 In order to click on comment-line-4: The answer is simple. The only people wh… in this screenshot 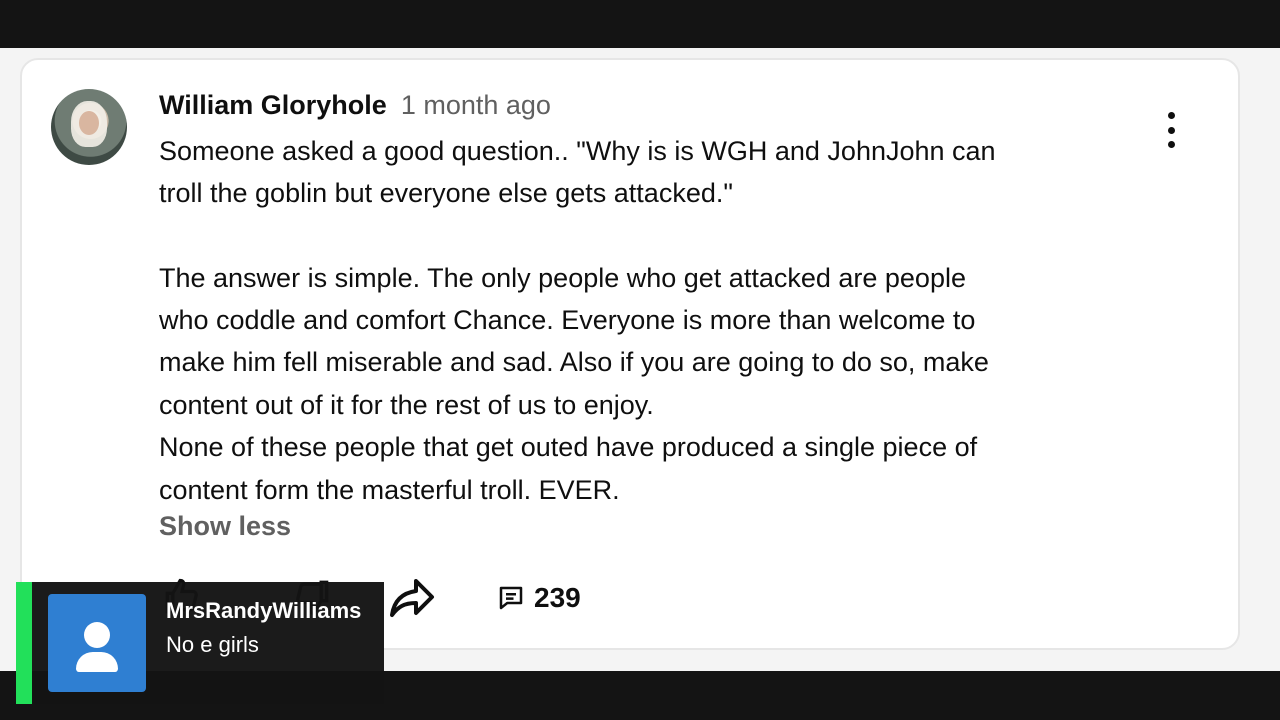, I will do `click(562, 278)`.